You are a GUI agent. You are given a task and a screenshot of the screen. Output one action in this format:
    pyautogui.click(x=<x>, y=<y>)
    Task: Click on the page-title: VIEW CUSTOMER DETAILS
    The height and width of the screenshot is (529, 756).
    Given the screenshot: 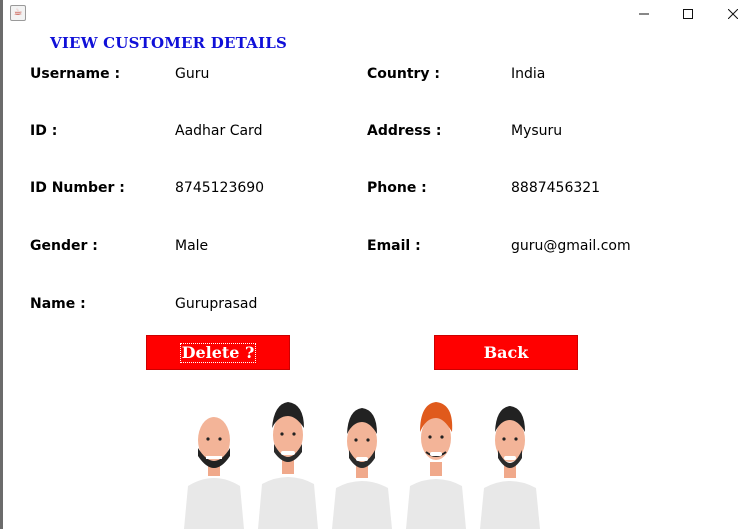 What is the action you would take?
    pyautogui.click(x=168, y=43)
    